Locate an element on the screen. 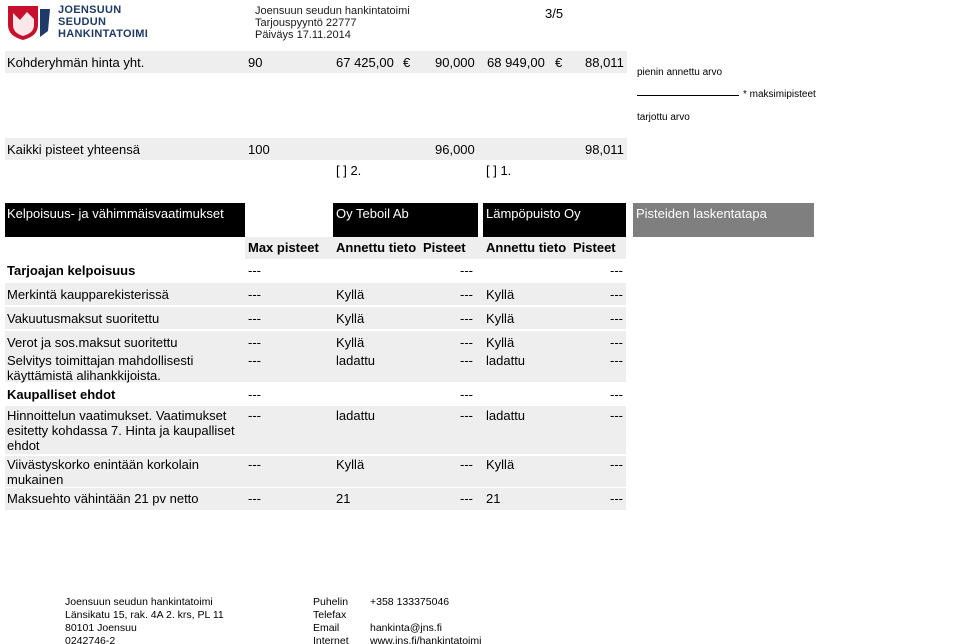  requirements-title: Kelpoisuus- ja vähimmäisvaatimukset is located at coordinates (125, 220).